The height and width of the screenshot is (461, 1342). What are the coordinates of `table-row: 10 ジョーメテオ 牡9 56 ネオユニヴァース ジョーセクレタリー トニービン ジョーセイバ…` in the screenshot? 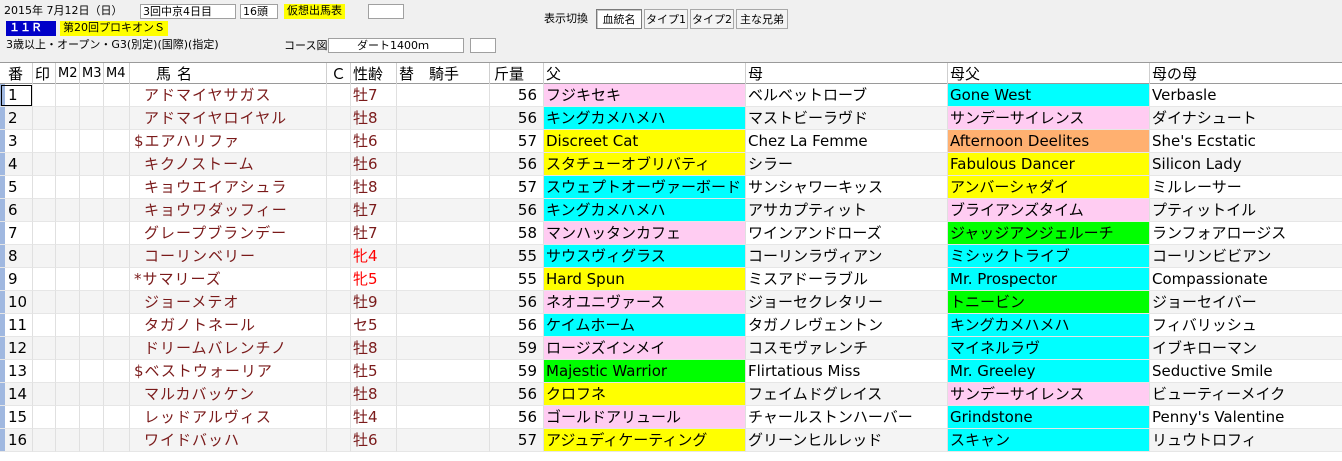 It's located at (671, 302).